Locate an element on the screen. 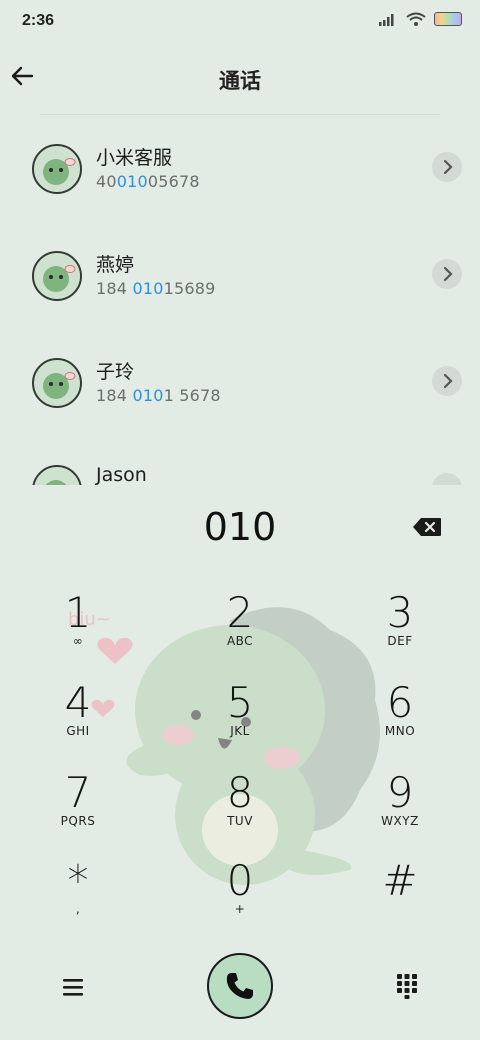  dial-key-9: 9 WXYZ is located at coordinates (400, 810).